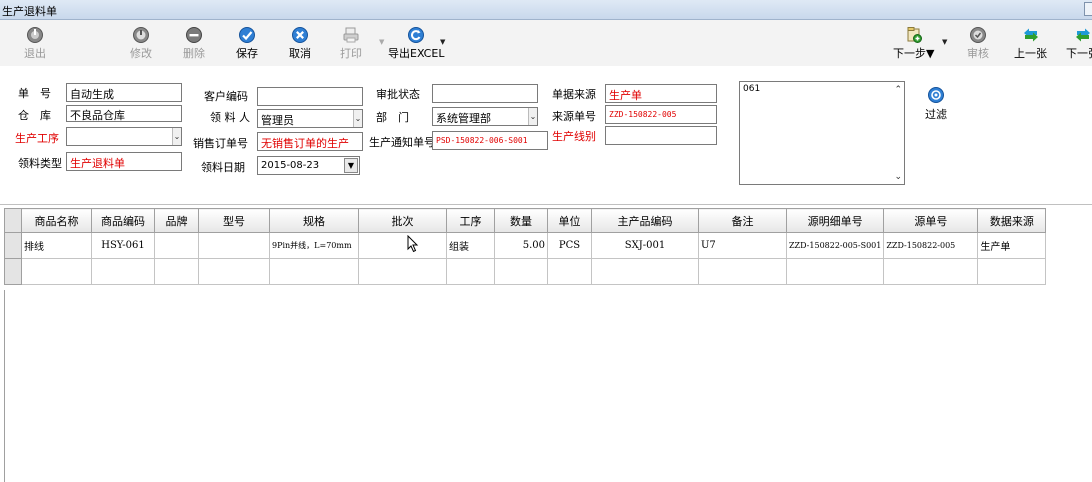  Describe the element at coordinates (470, 220) in the screenshot. I see `column-header: 工序` at that location.